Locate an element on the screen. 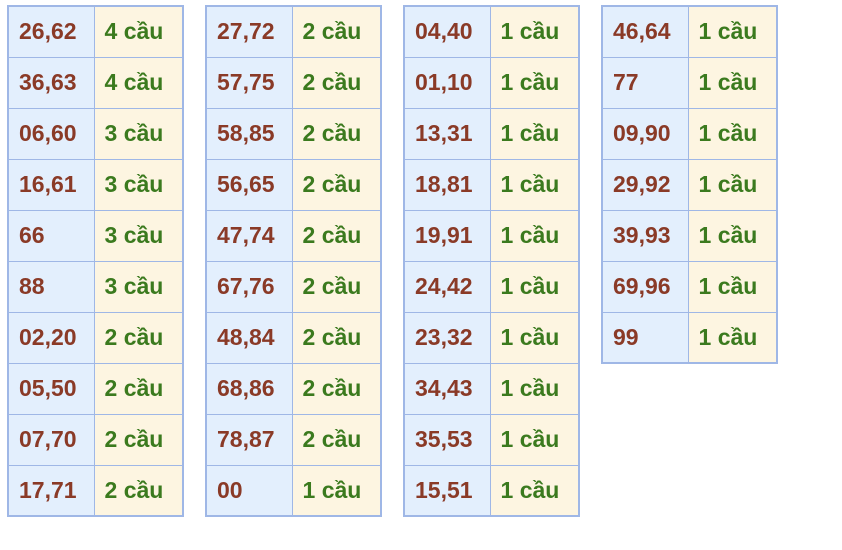 This screenshot has width=842, height=550. number-pair: 69,96 is located at coordinates (645, 286).